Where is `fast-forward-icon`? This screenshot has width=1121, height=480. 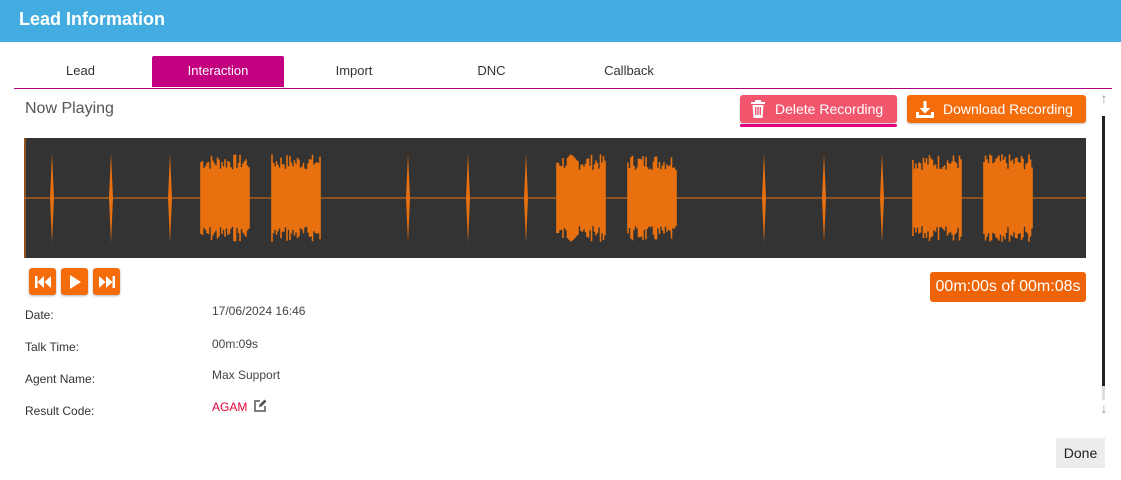
fast-forward-icon is located at coordinates (106, 281).